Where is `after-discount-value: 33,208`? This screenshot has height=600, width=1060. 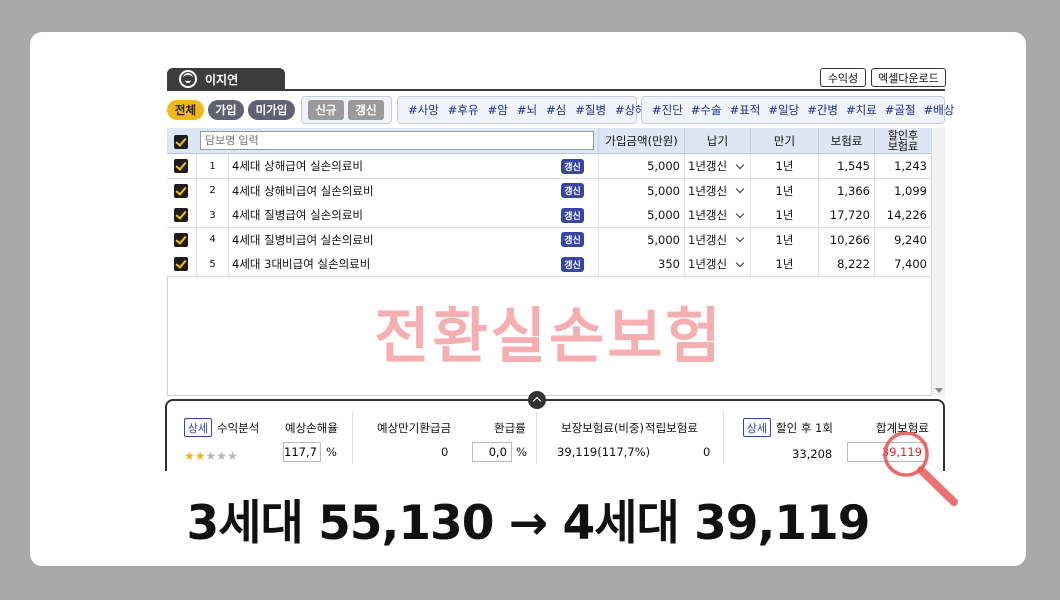
after-discount-value: 33,208 is located at coordinates (812, 454).